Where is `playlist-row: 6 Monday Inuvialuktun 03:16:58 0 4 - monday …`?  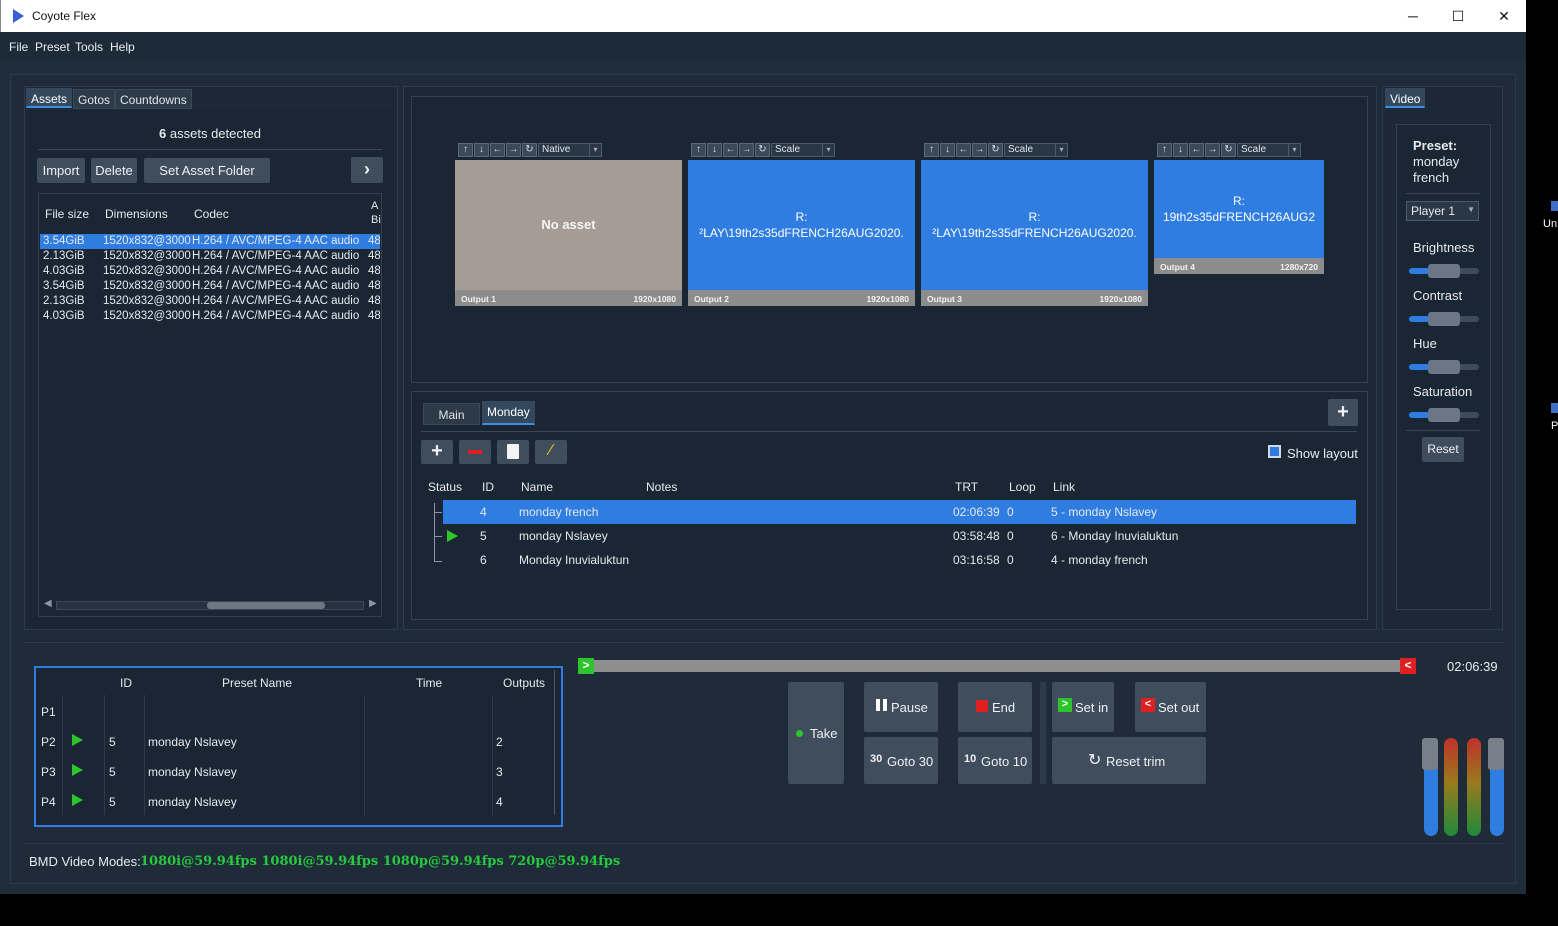 playlist-row: 6 Monday Inuvialuktun 03:16:58 0 4 - monday … is located at coordinates (894, 560).